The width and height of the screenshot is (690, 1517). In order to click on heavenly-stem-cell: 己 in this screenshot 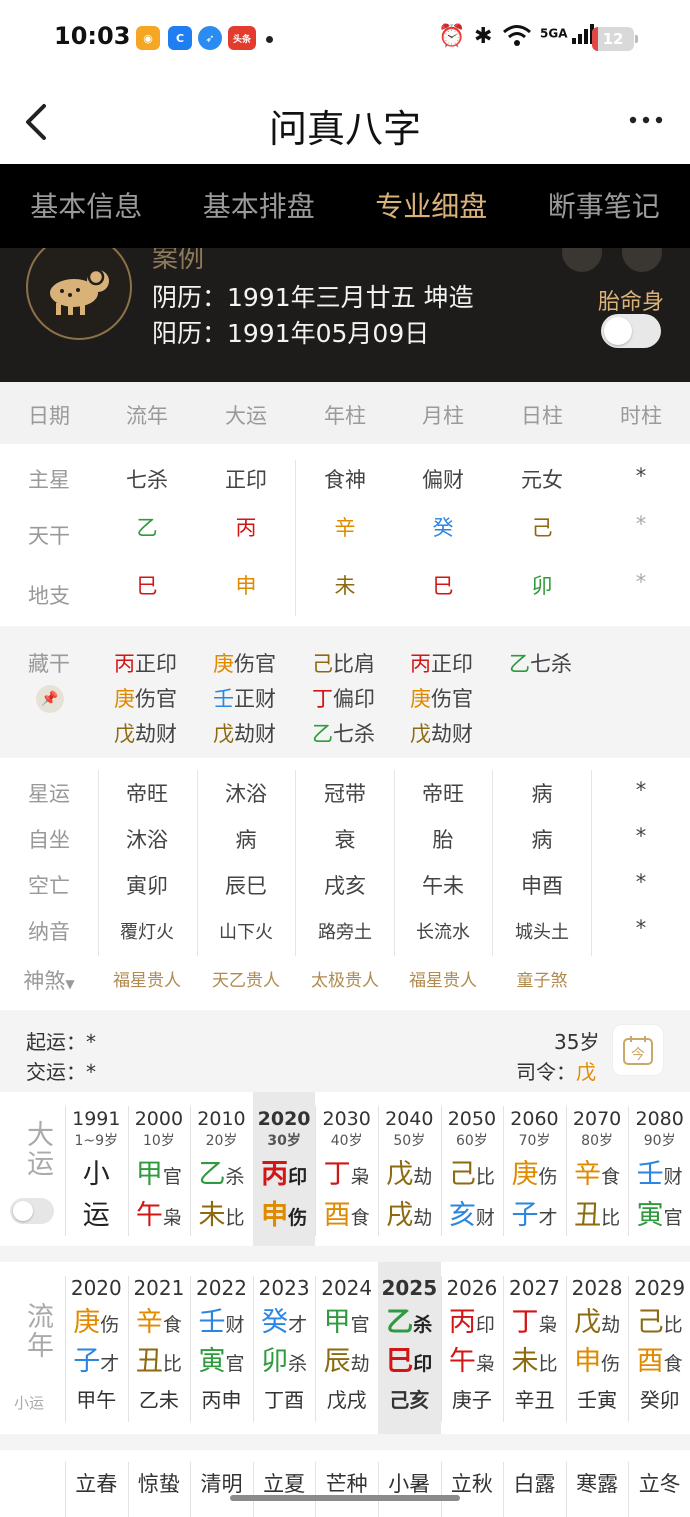, I will do `click(542, 528)`.